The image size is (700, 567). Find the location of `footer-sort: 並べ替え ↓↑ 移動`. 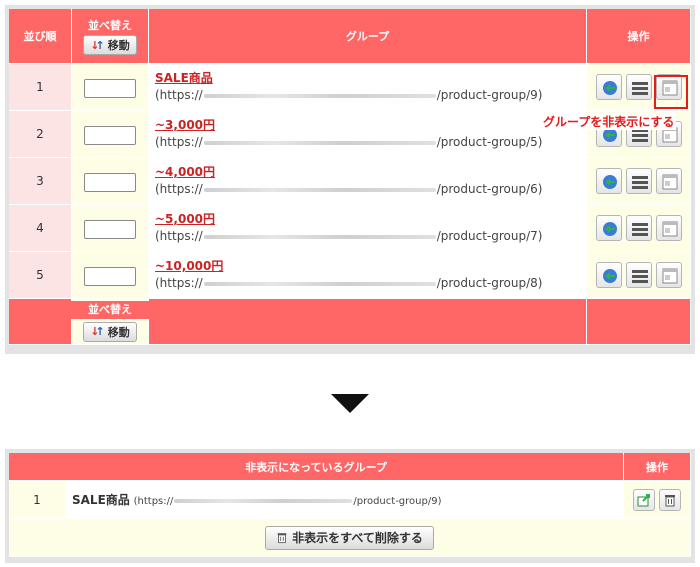

footer-sort: 並べ替え ↓↑ 移動 is located at coordinates (110, 322).